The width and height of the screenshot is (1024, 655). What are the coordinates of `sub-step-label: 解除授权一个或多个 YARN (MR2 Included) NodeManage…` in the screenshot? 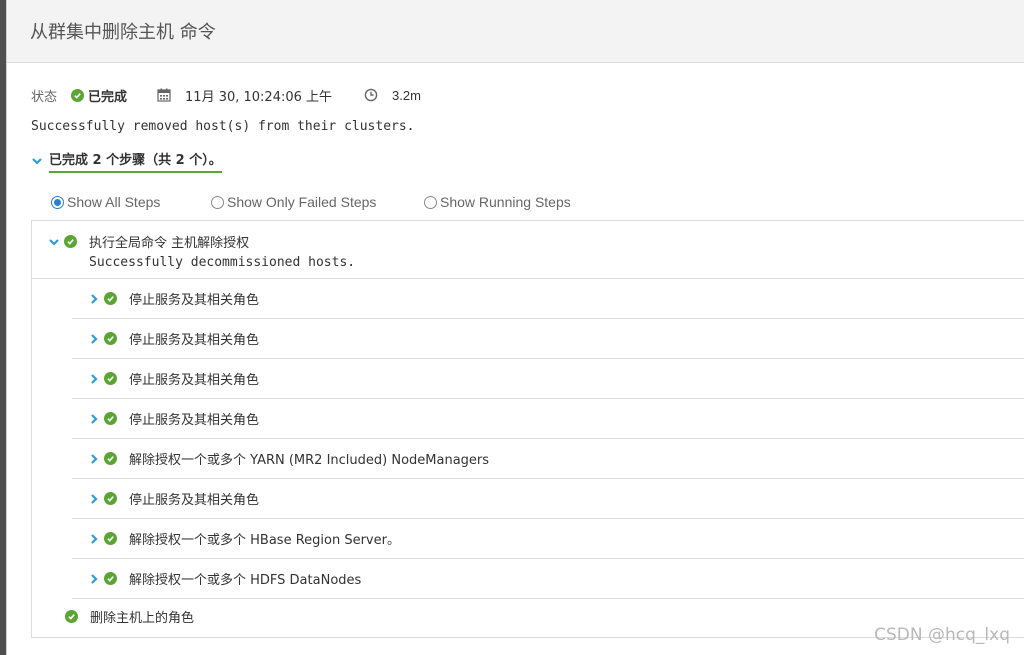 It's located at (309, 460).